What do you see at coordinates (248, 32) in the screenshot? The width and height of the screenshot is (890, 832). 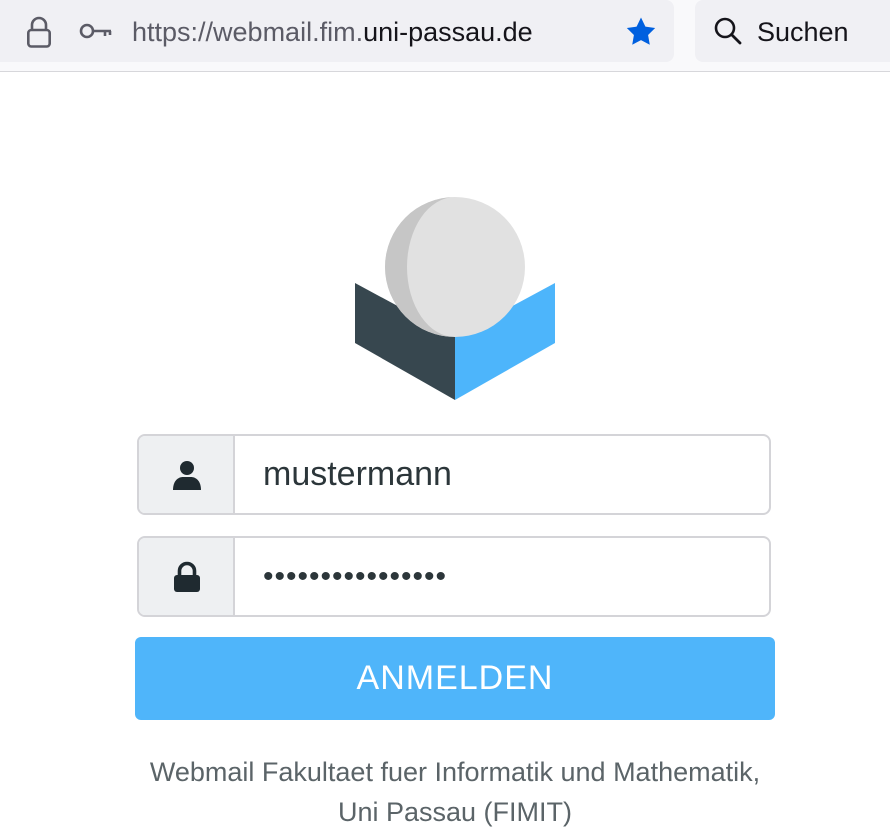 I see `url-prefix: https://webmail.fim.` at bounding box center [248, 32].